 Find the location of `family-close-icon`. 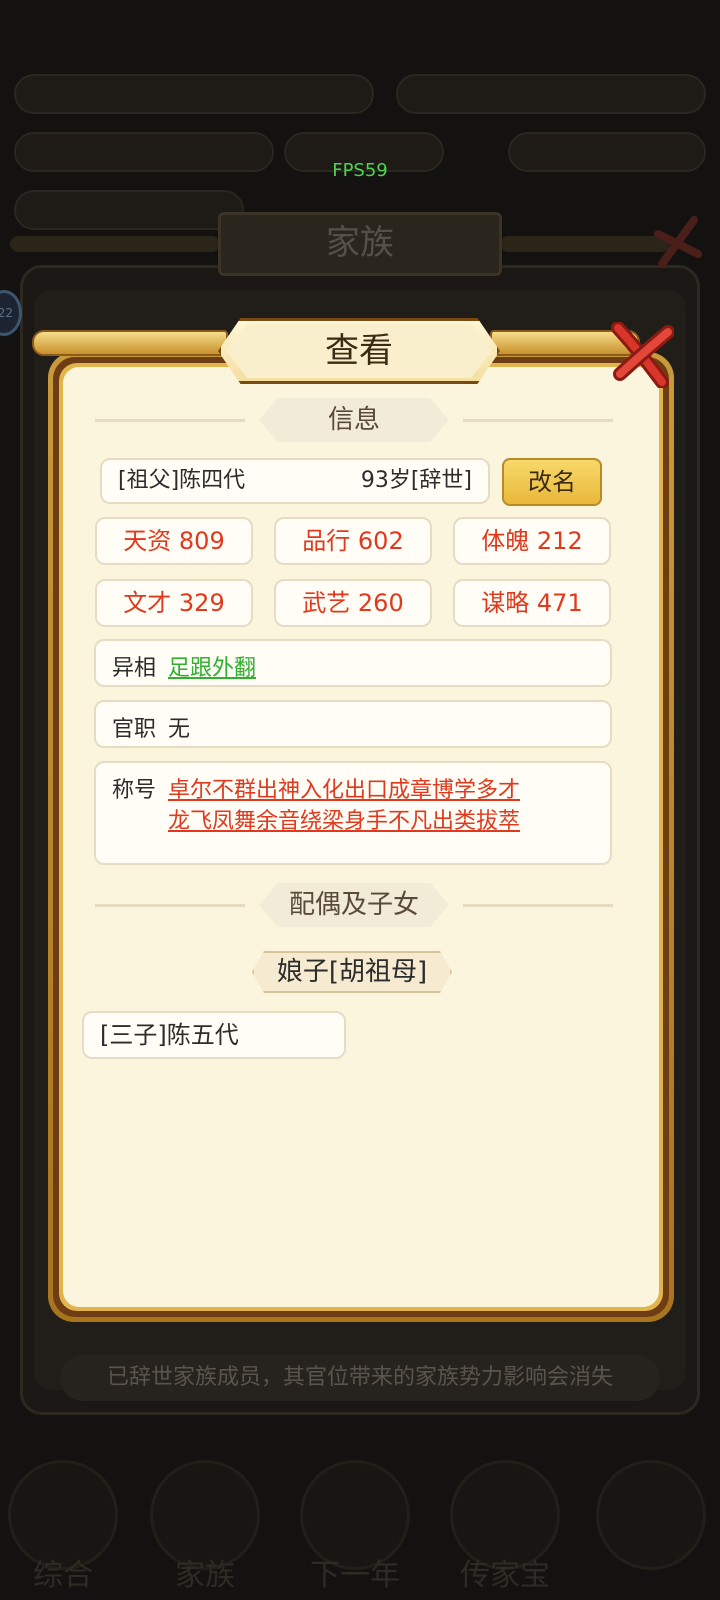

family-close-icon is located at coordinates (677, 244).